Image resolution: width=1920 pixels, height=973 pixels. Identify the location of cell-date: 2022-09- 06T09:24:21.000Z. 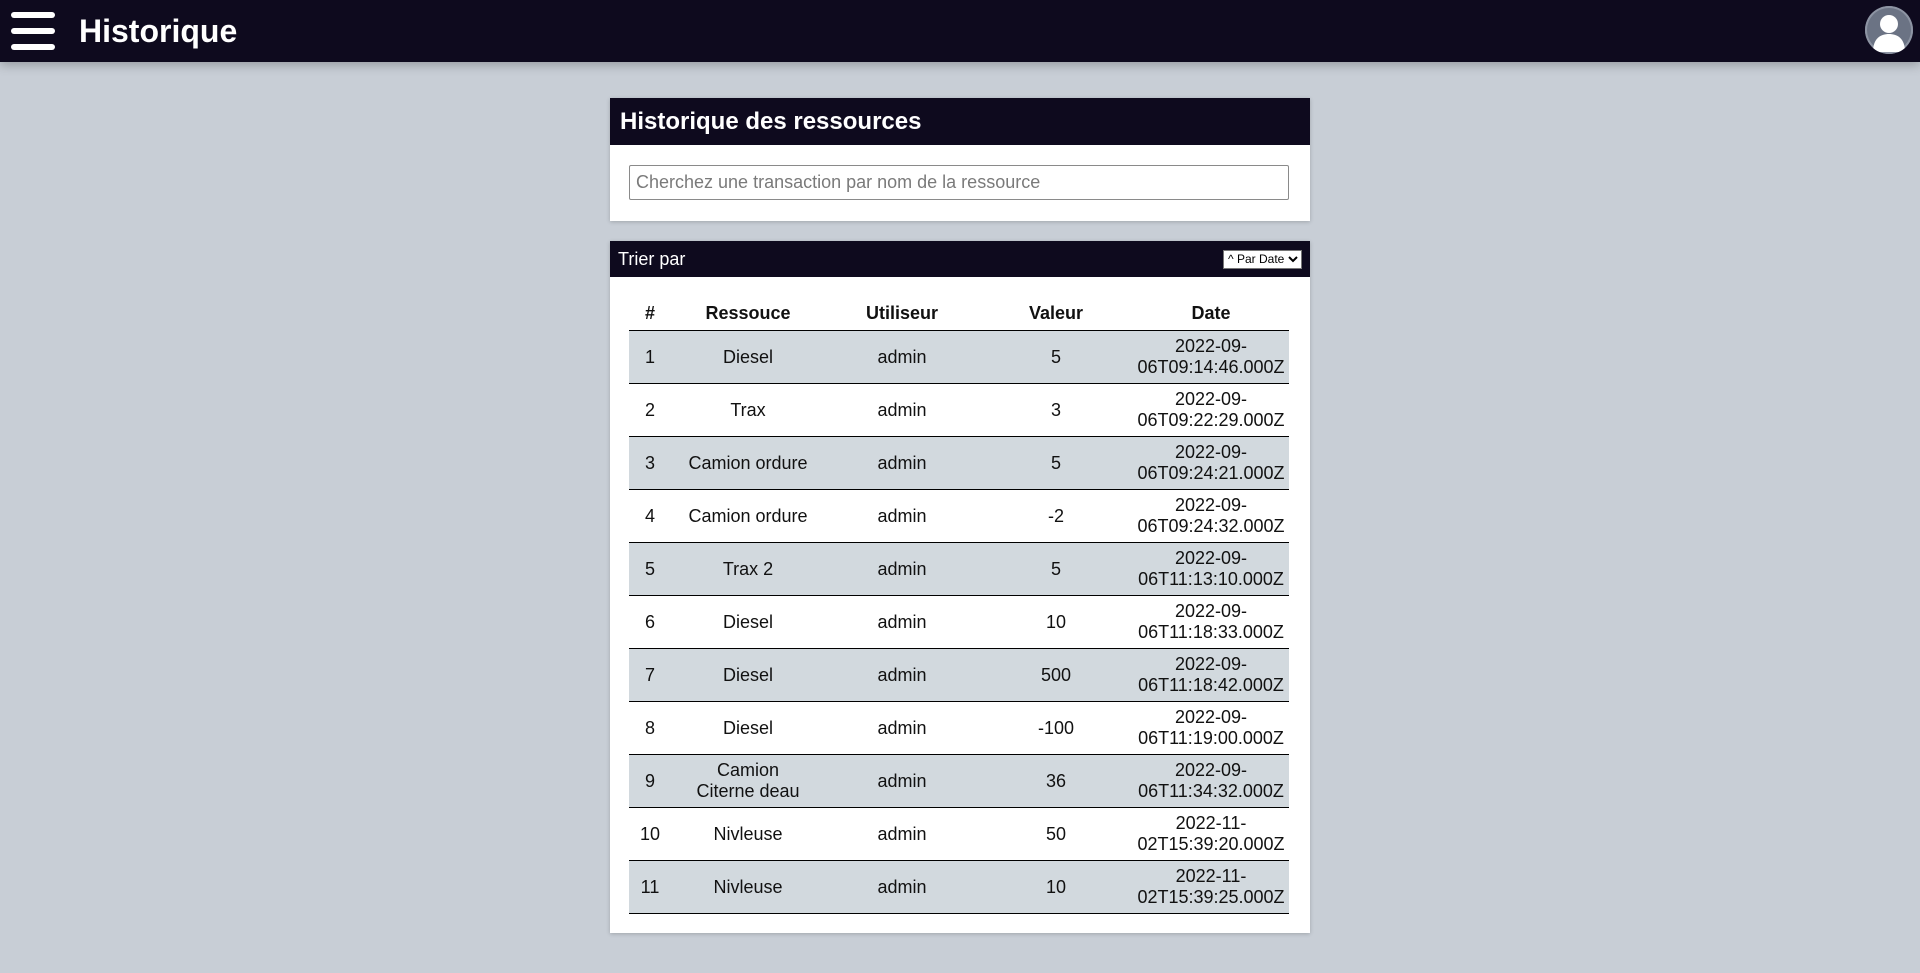
(1211, 463).